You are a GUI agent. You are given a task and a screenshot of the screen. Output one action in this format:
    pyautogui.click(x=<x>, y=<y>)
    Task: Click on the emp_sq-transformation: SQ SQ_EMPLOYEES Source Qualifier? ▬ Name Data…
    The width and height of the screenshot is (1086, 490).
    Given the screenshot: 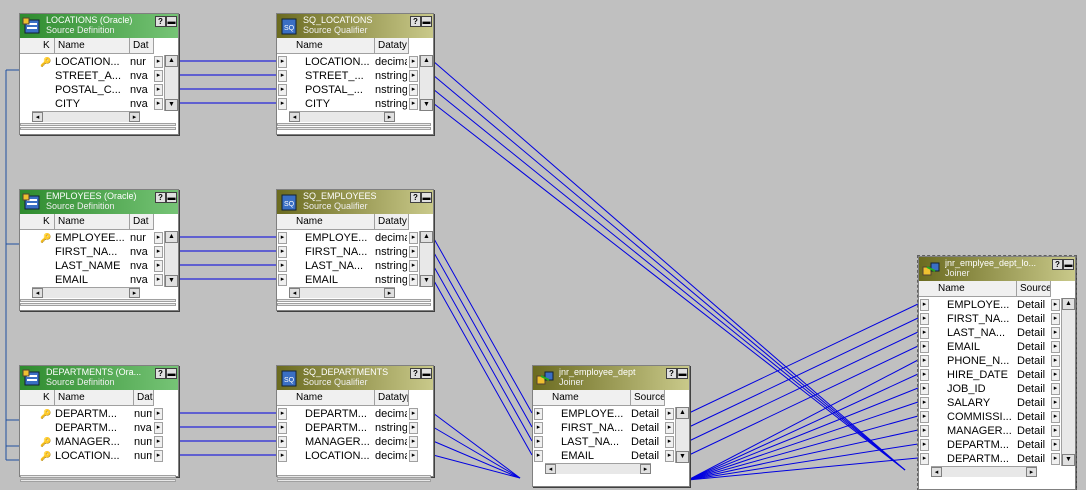 What is the action you would take?
    pyautogui.click(x=355, y=250)
    